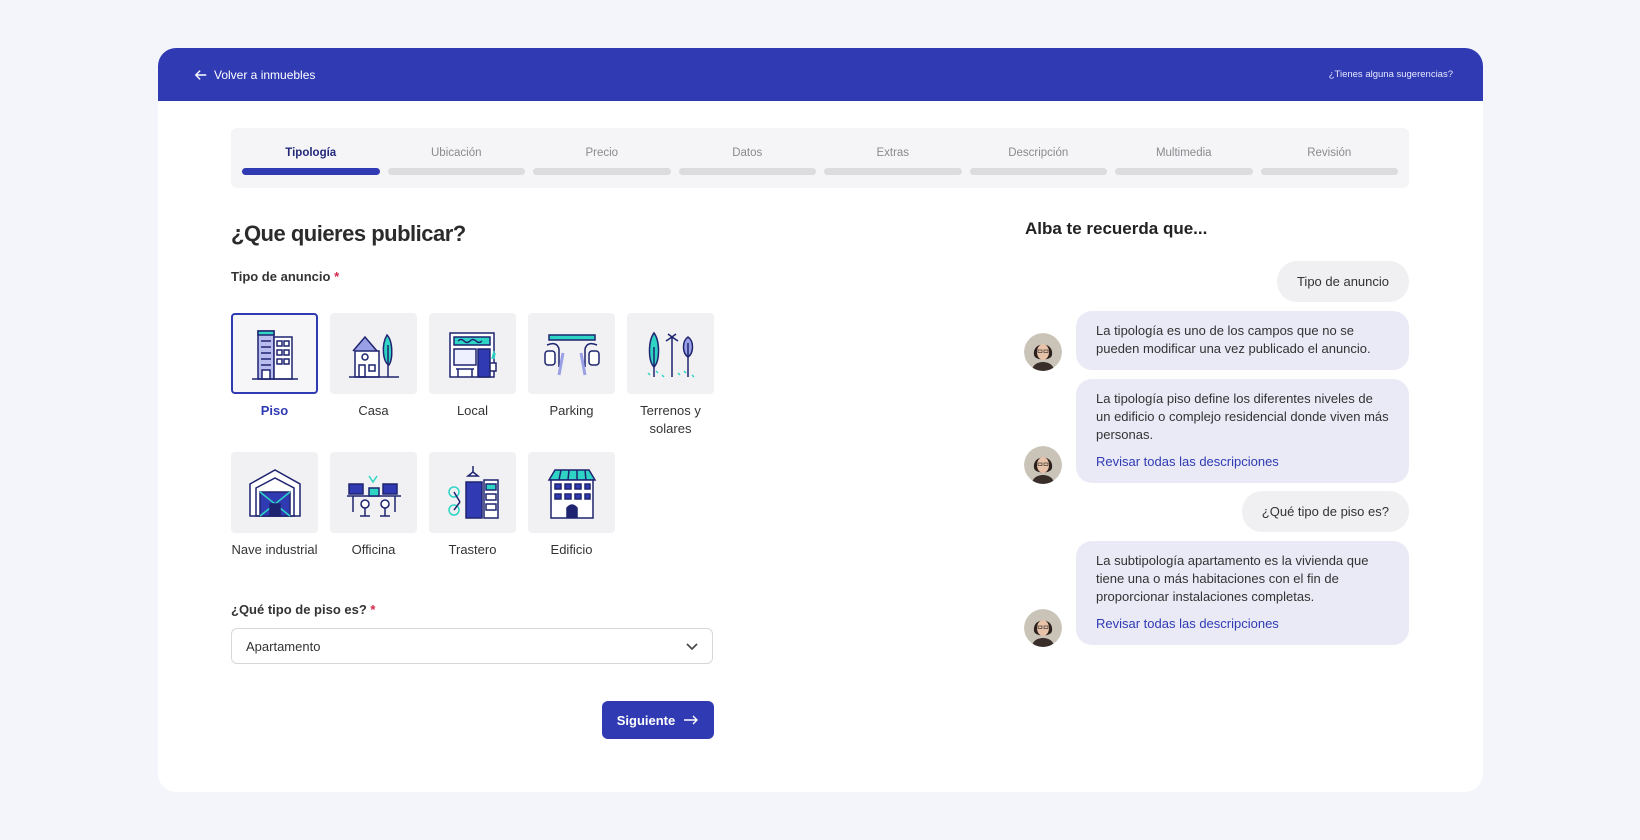 This screenshot has width=1640, height=840. I want to click on step-label: Multimedia, so click(1183, 153).